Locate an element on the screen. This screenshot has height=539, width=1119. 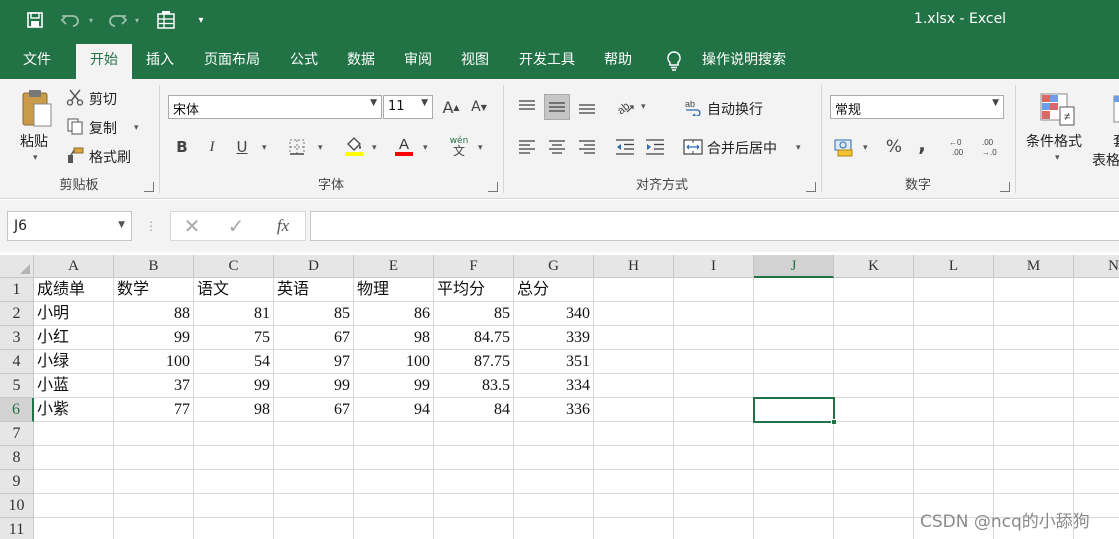
cell-a2: 小明 is located at coordinates (74, 314).